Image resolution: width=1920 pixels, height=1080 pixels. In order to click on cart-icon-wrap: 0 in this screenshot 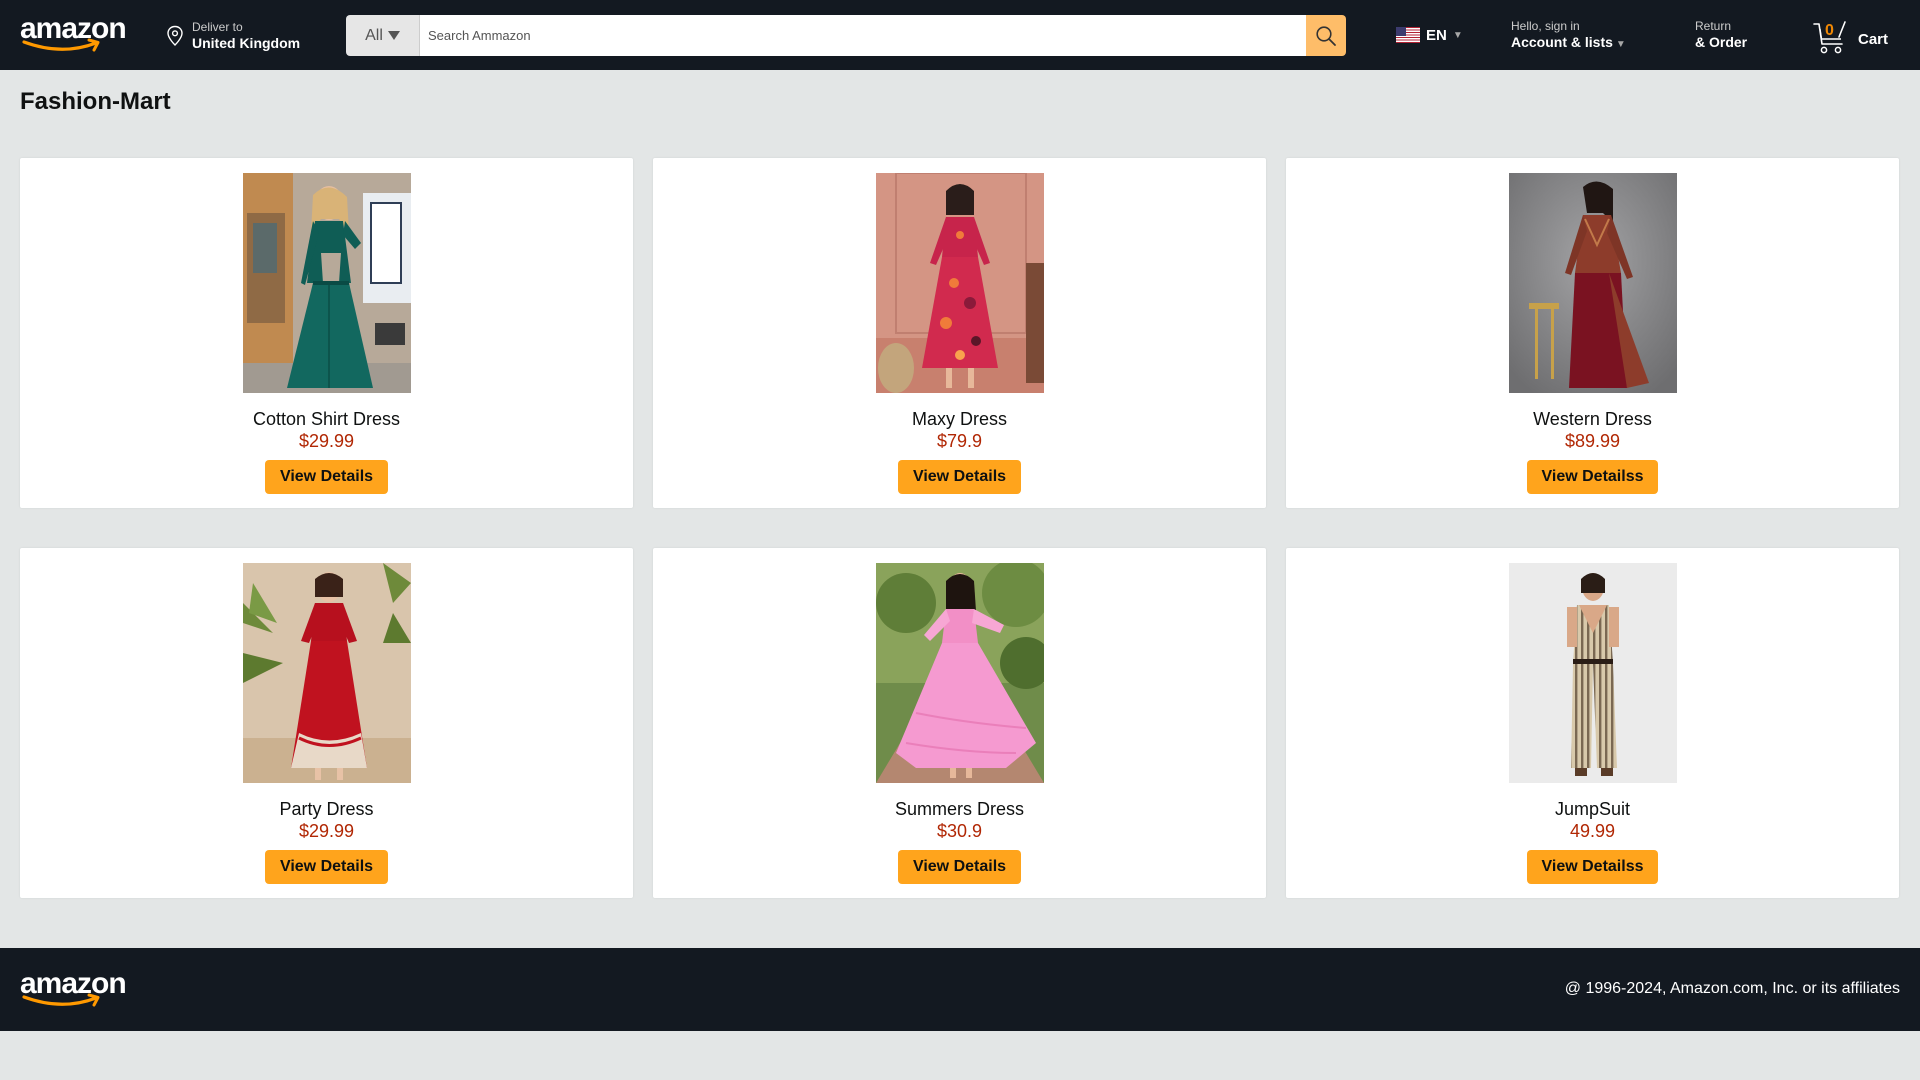, I will do `click(1831, 38)`.